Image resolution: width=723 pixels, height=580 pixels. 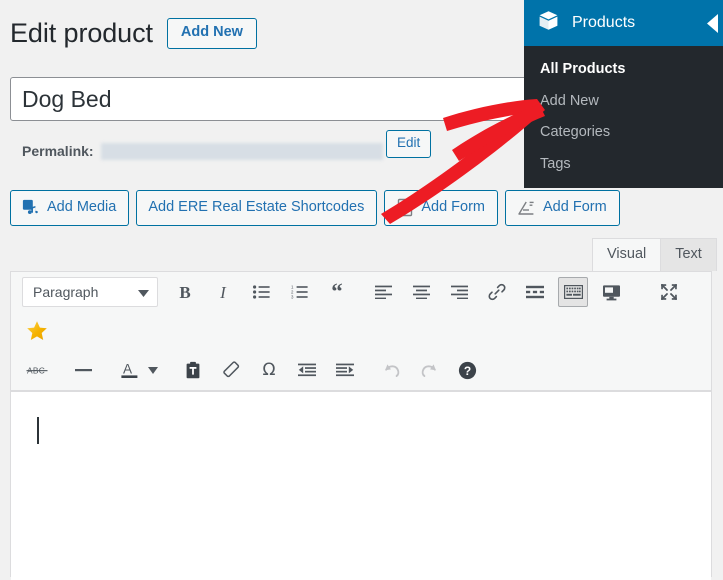 What do you see at coordinates (193, 370) in the screenshot?
I see `paste-as-text-icon` at bounding box center [193, 370].